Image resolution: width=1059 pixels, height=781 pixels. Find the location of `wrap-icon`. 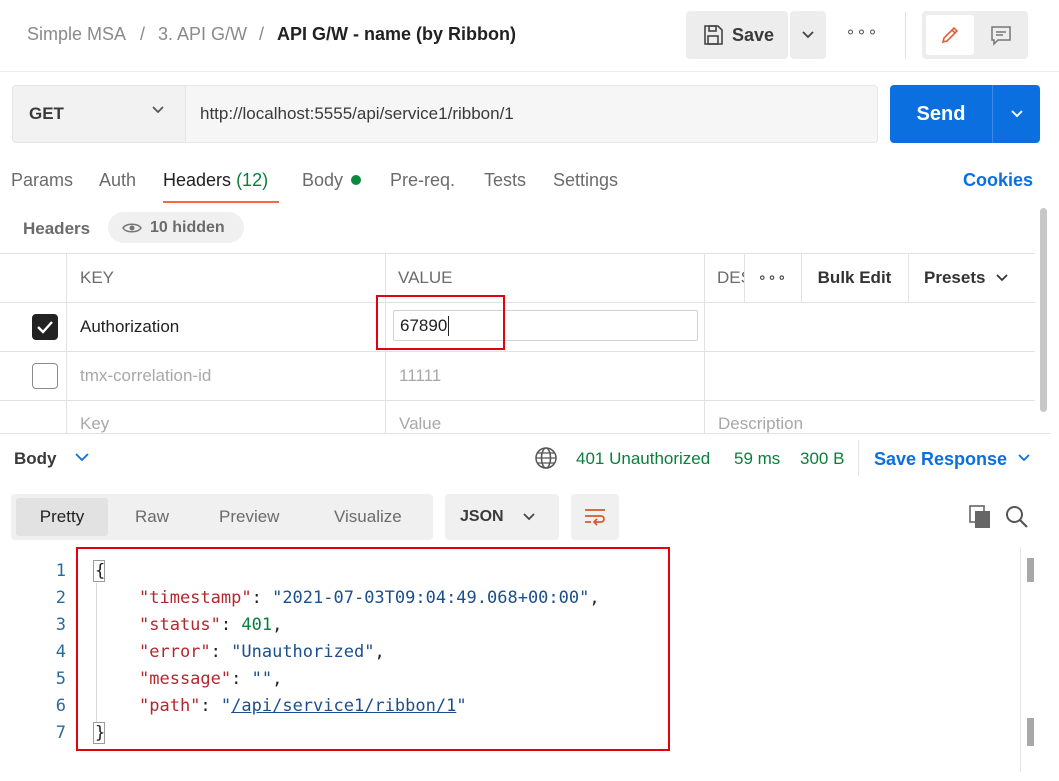

wrap-icon is located at coordinates (595, 517).